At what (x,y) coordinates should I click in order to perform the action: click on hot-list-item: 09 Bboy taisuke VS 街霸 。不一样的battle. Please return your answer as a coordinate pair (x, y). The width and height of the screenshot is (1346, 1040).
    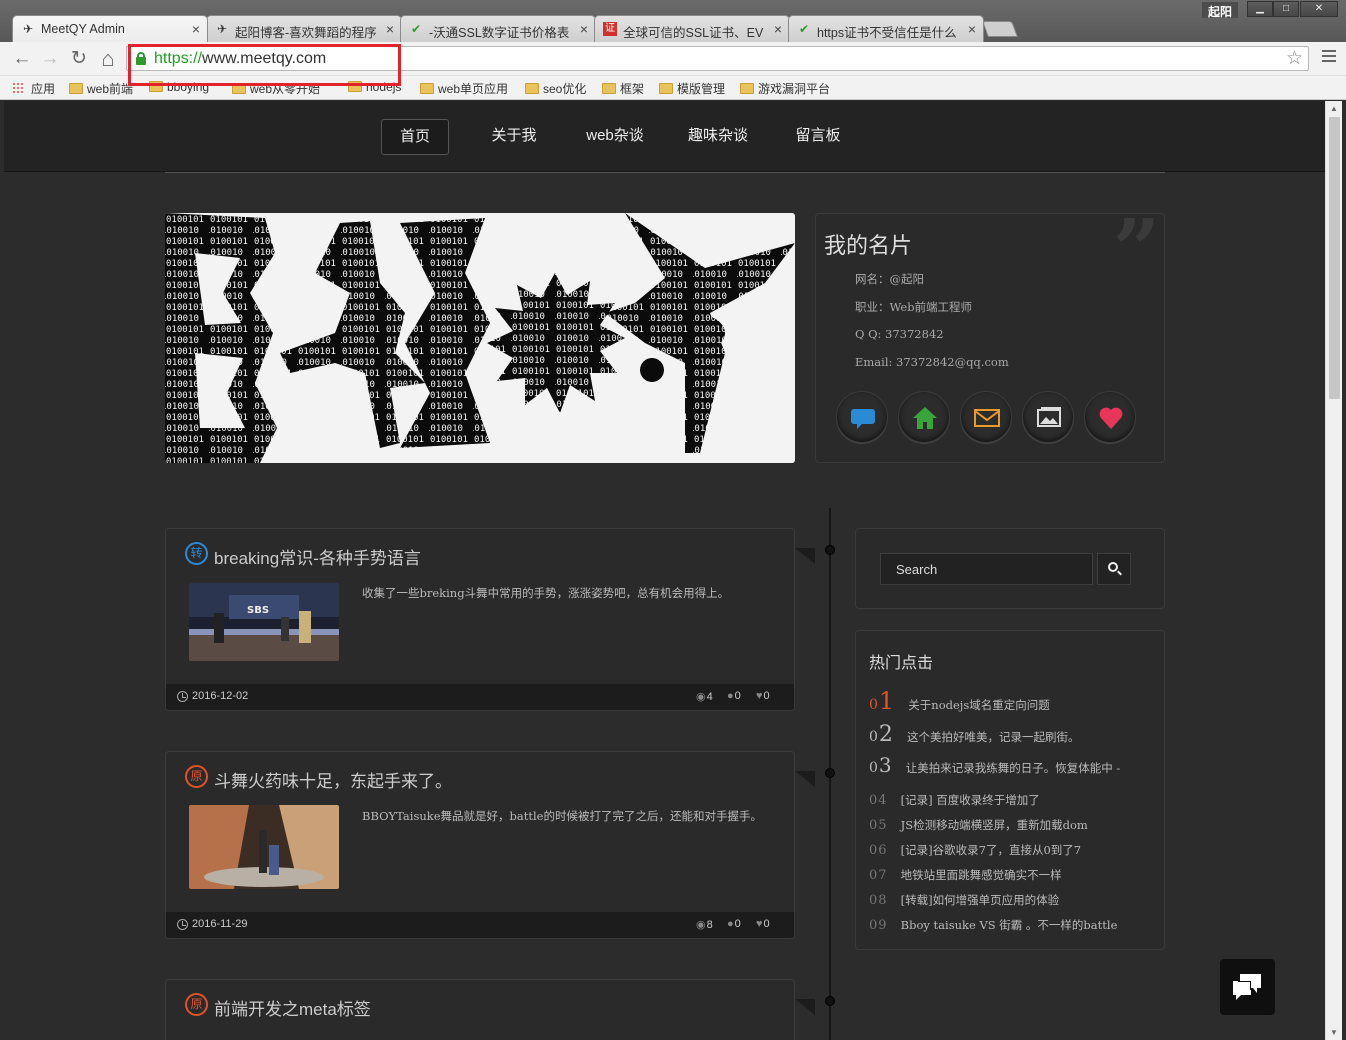
    Looking at the image, I should click on (993, 923).